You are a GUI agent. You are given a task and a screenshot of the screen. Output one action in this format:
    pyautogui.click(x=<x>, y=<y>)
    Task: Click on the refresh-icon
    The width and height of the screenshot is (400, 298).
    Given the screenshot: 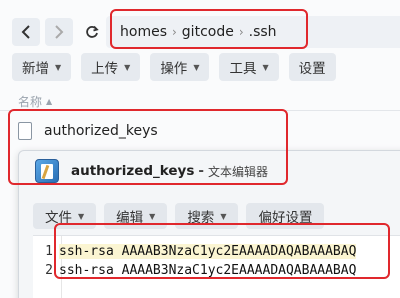 What is the action you would take?
    pyautogui.click(x=92, y=31)
    